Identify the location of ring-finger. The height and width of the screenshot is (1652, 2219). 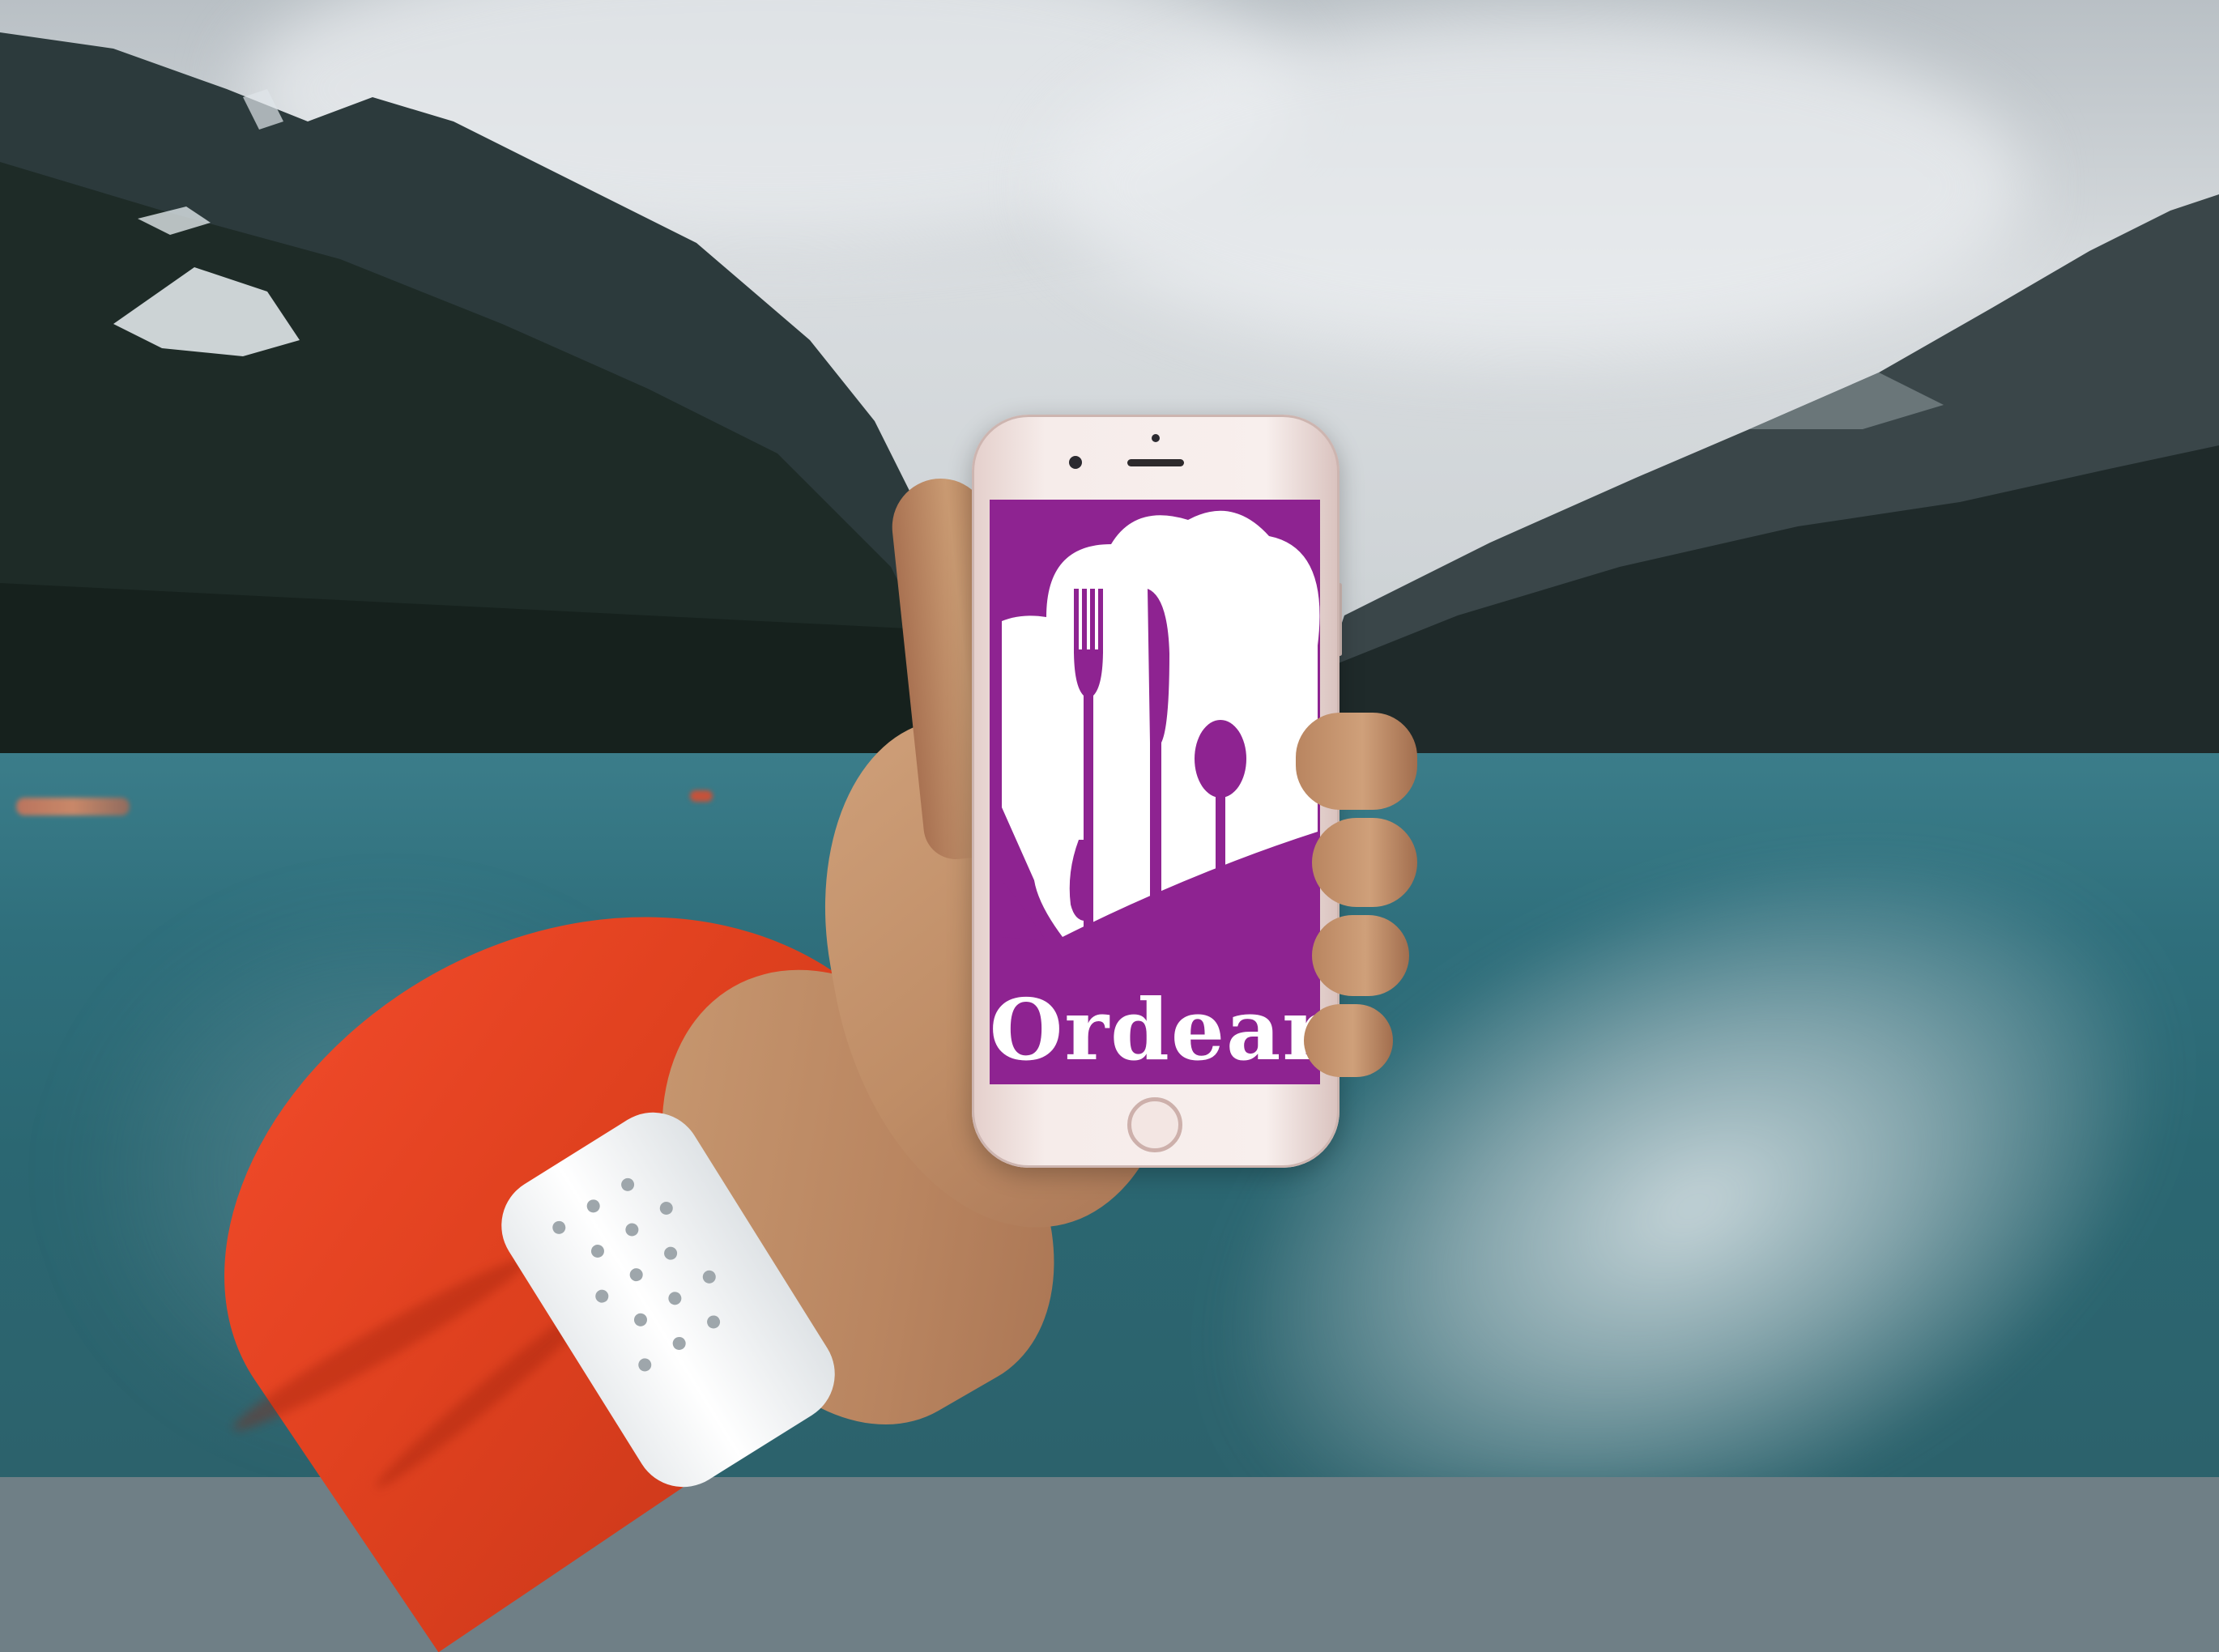
(1360, 955).